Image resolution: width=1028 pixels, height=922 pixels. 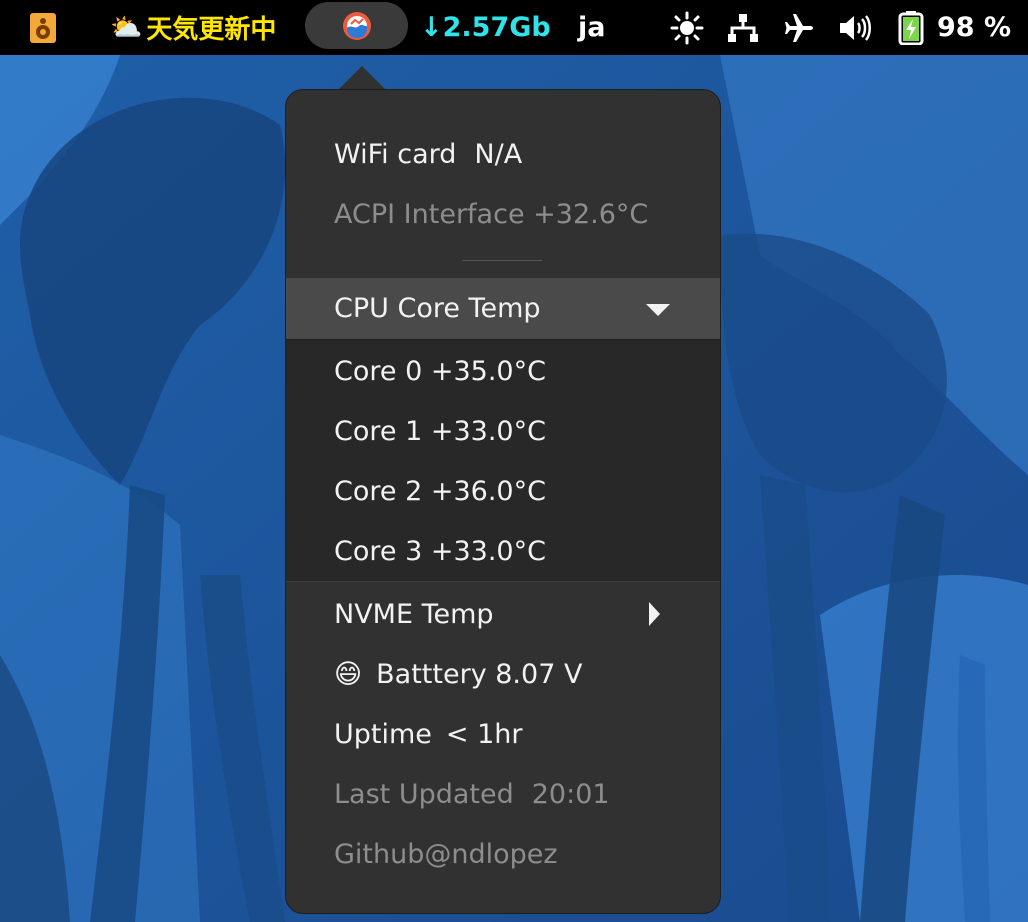 I want to click on sensor-extension-icon, so click(x=356, y=25).